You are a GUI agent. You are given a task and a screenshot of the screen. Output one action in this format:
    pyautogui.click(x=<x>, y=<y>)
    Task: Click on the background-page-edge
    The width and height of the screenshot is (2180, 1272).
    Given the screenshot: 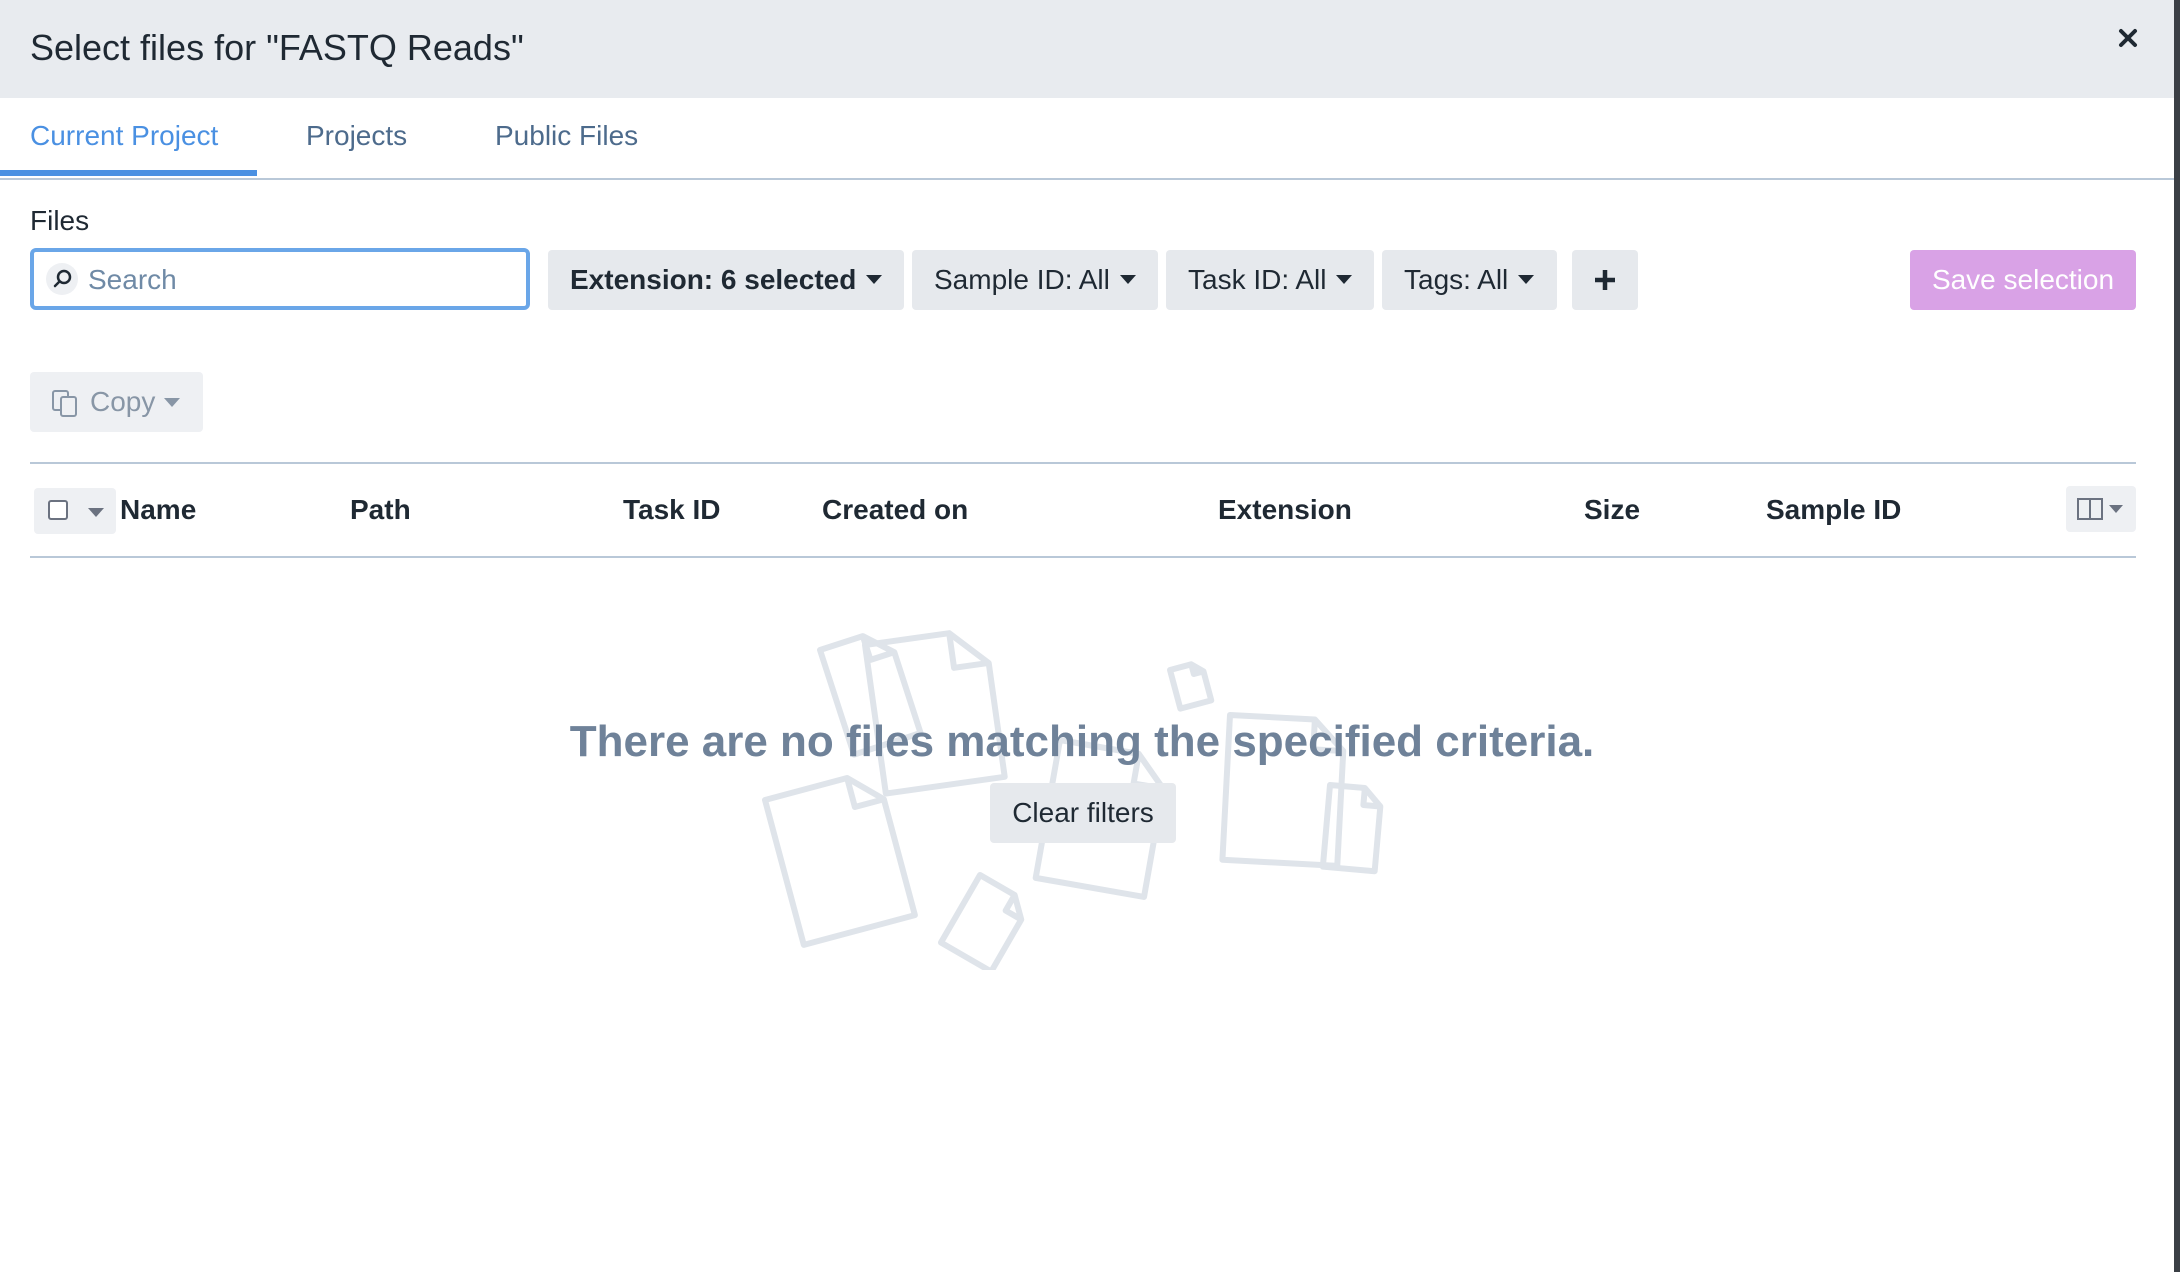 What is the action you would take?
    pyautogui.click(x=2177, y=636)
    